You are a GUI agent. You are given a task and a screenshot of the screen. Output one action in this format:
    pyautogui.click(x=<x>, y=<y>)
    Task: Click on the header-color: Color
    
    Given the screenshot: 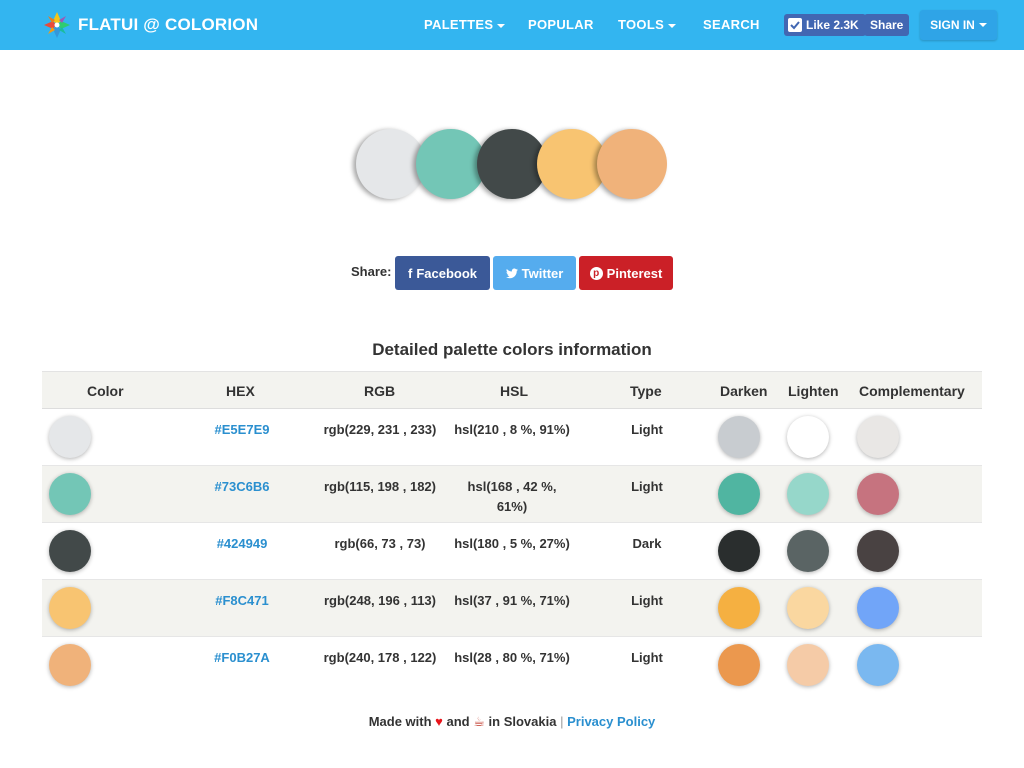 What is the action you would take?
    pyautogui.click(x=105, y=391)
    